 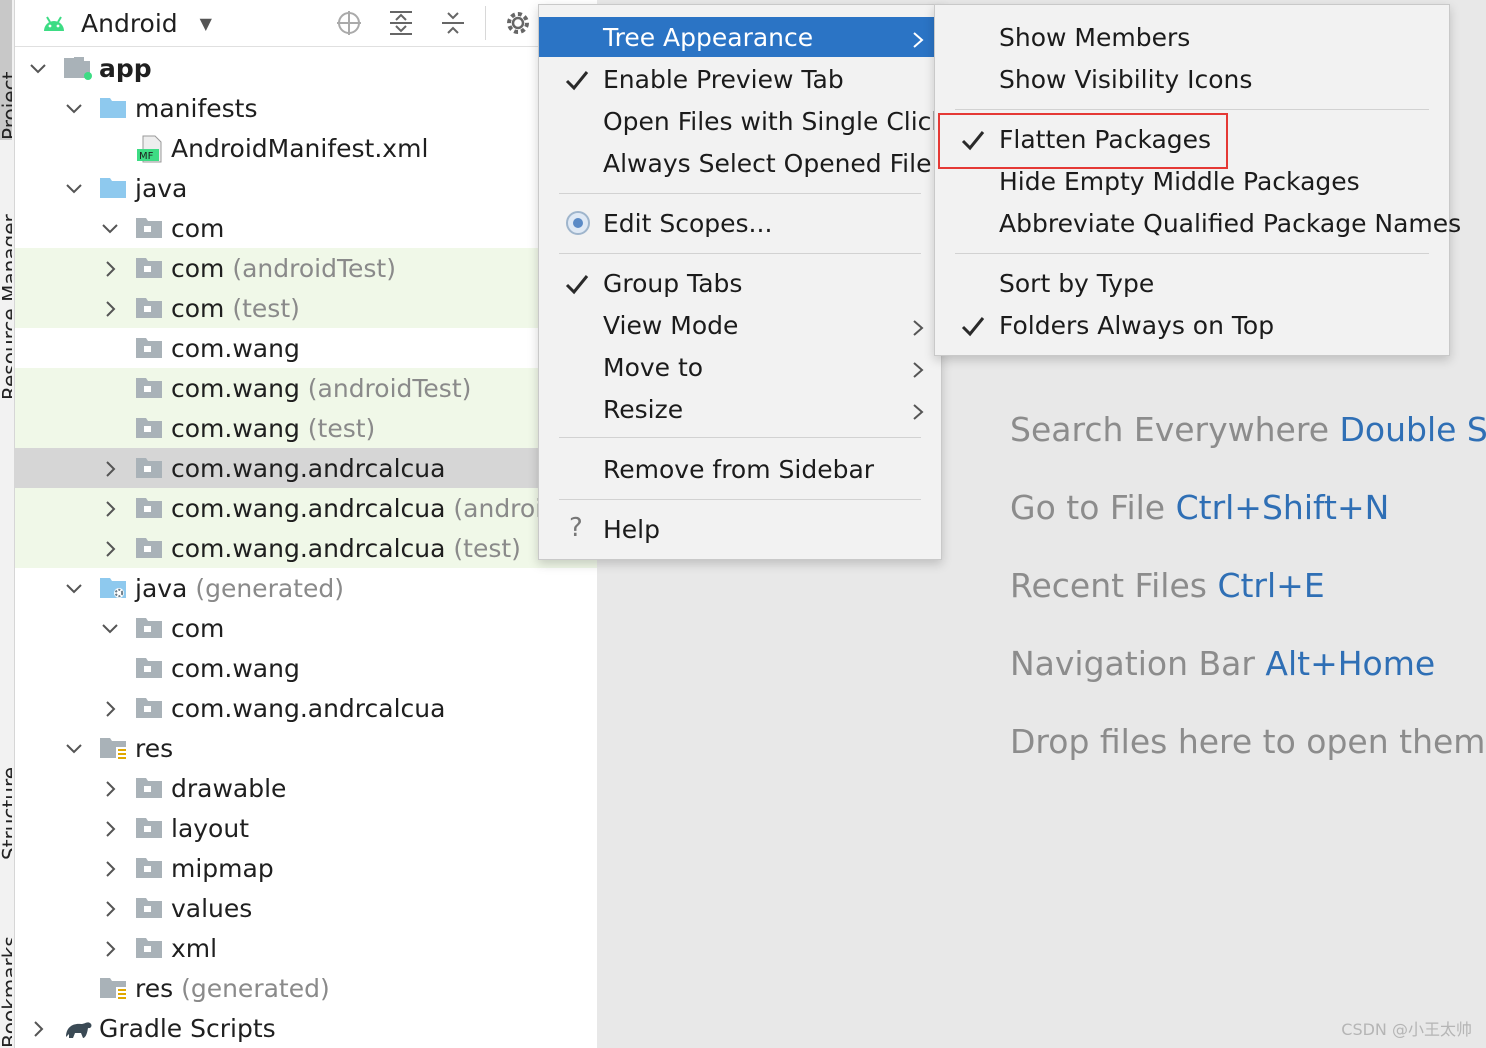 I want to click on menu-item-label: Remove from Sidebar, so click(x=739, y=469).